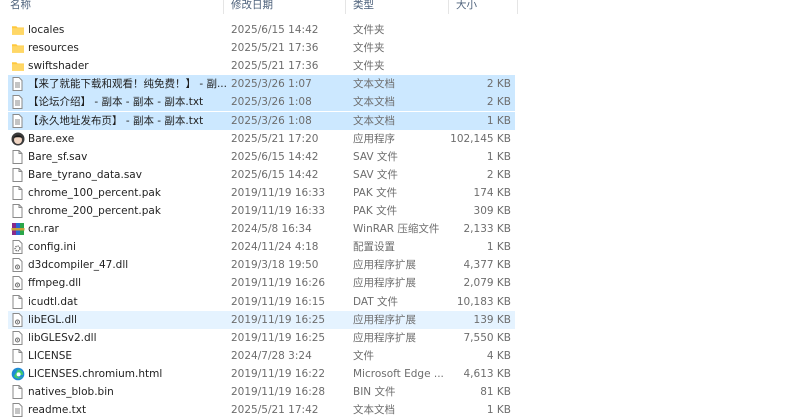  Describe the element at coordinates (483, 301) in the screenshot. I see `file-size: 10,183 KB` at that location.